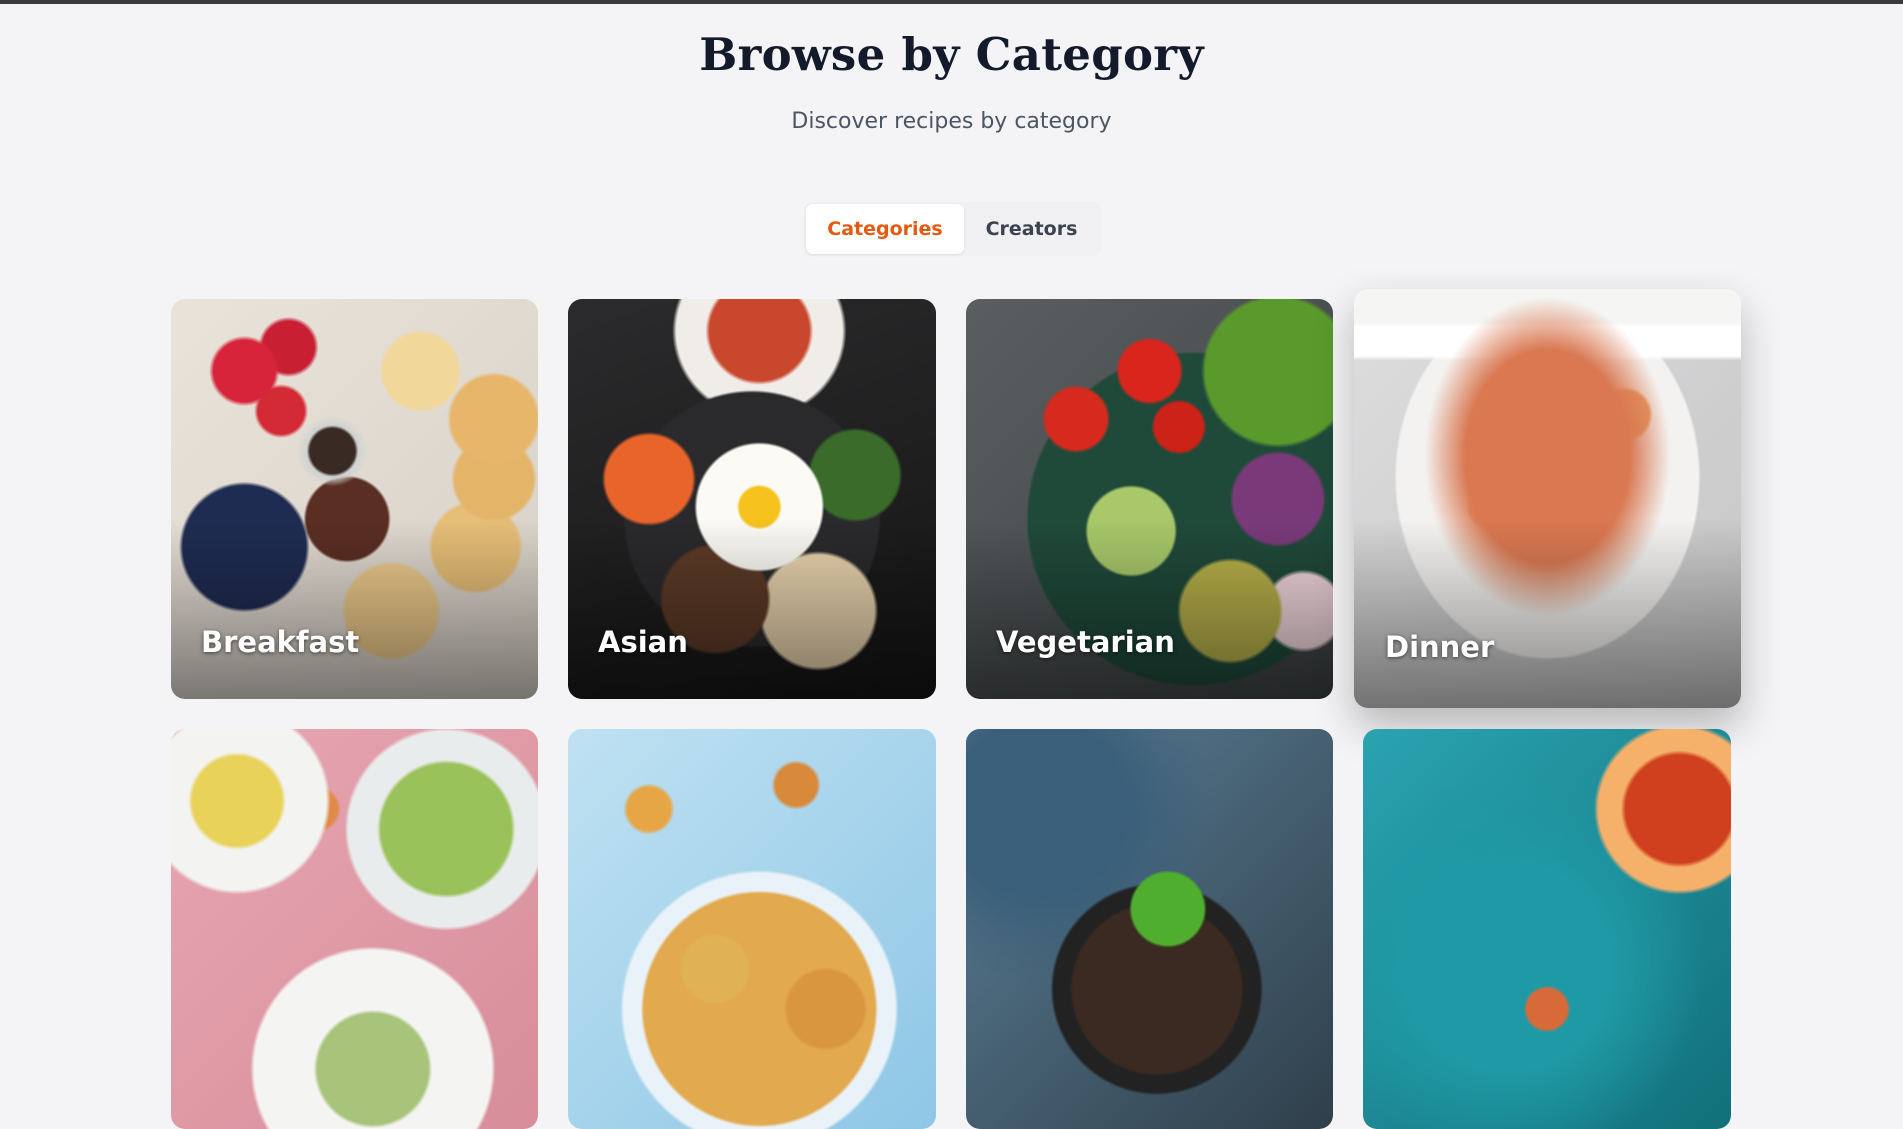  Describe the element at coordinates (885, 229) in the screenshot. I see `tab-categories: Categories` at that location.